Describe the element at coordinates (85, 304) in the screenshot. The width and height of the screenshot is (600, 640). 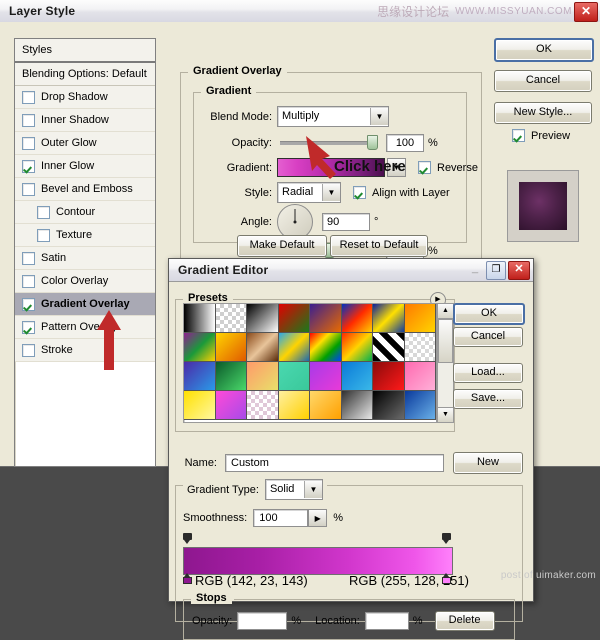
I see `styles-list-item: Gradient Overlay` at that location.